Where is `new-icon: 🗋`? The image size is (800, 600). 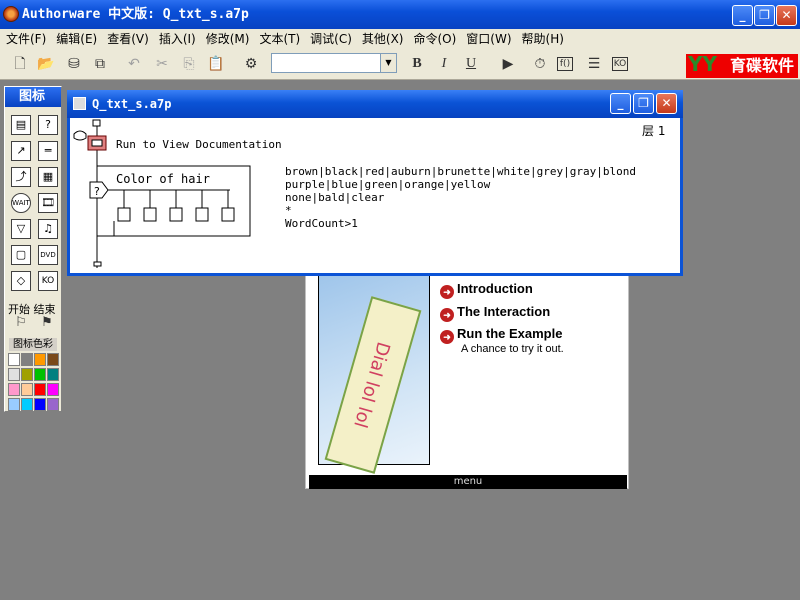 new-icon: 🗋 is located at coordinates (20, 64).